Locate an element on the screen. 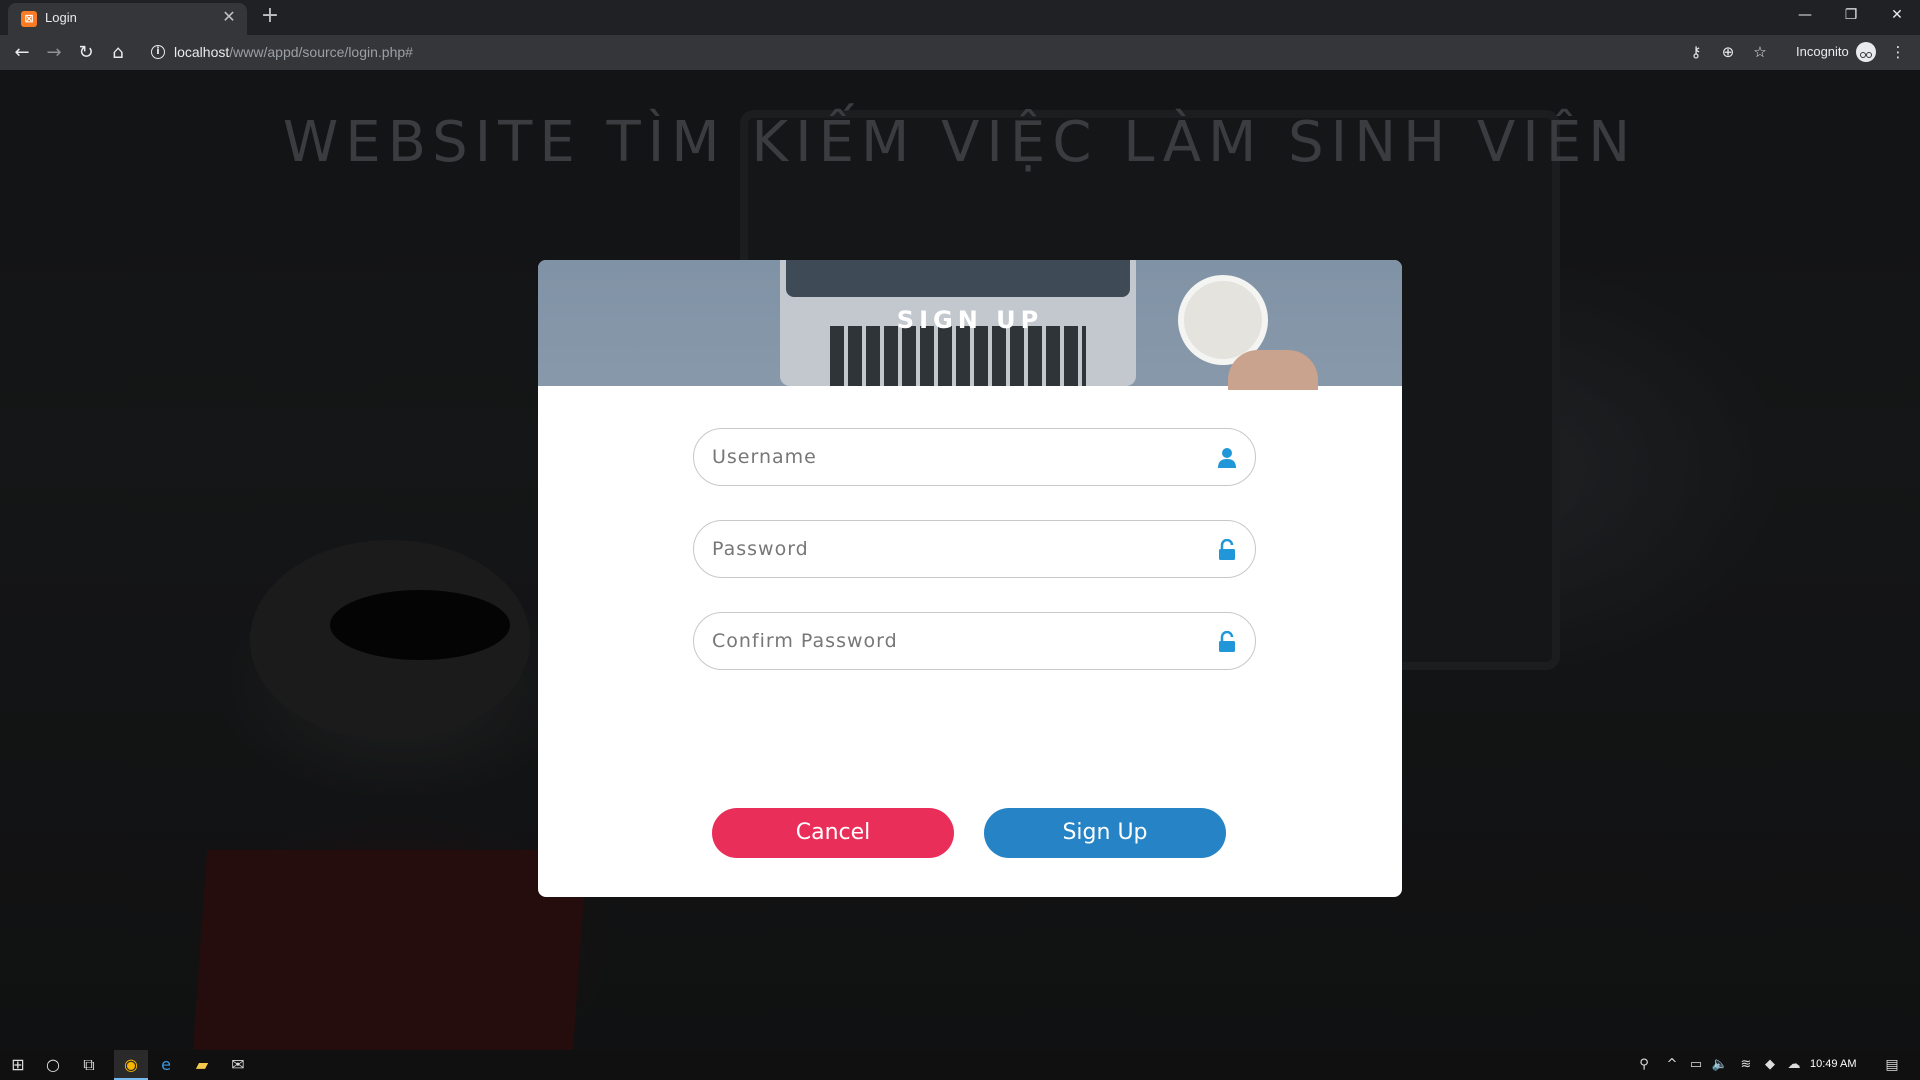 This screenshot has height=1080, width=1920. password-field is located at coordinates (974, 549).